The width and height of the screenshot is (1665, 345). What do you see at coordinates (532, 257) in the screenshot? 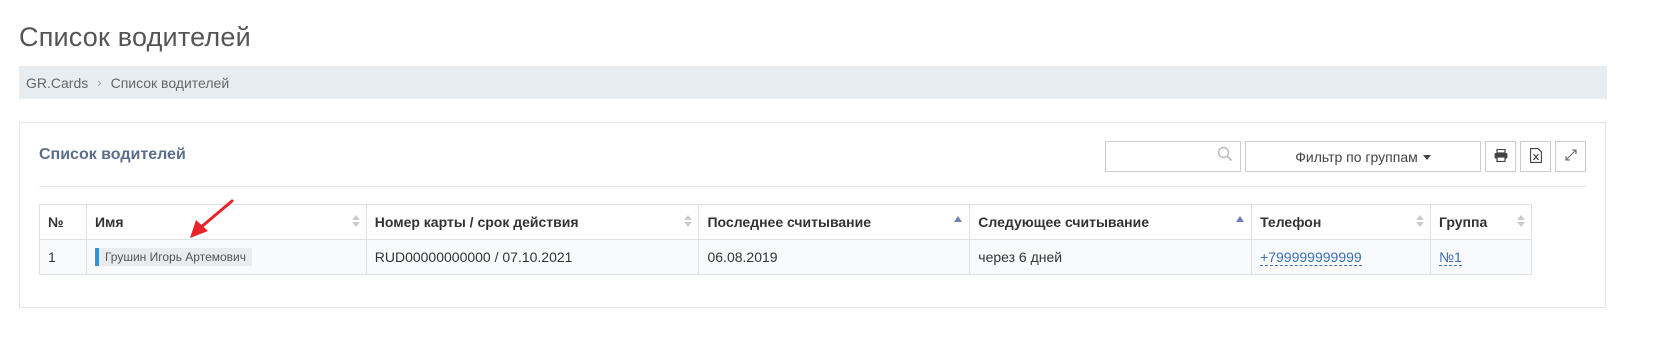
I see `cell-card: RUD00000000000 / 07.10.2021` at bounding box center [532, 257].